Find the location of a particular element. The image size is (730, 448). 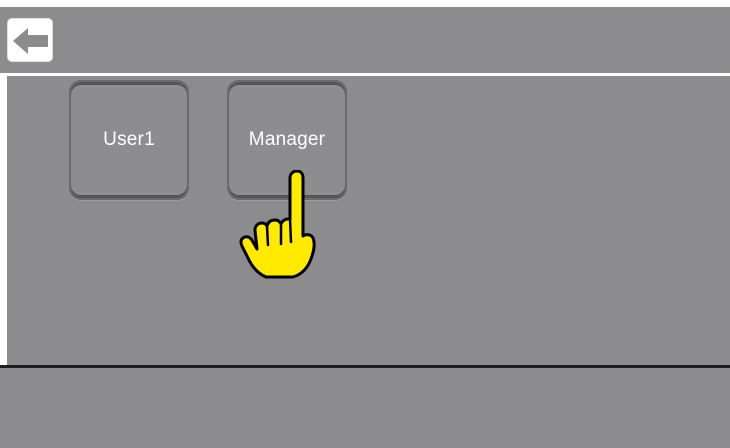

header-bar is located at coordinates (365, 40).